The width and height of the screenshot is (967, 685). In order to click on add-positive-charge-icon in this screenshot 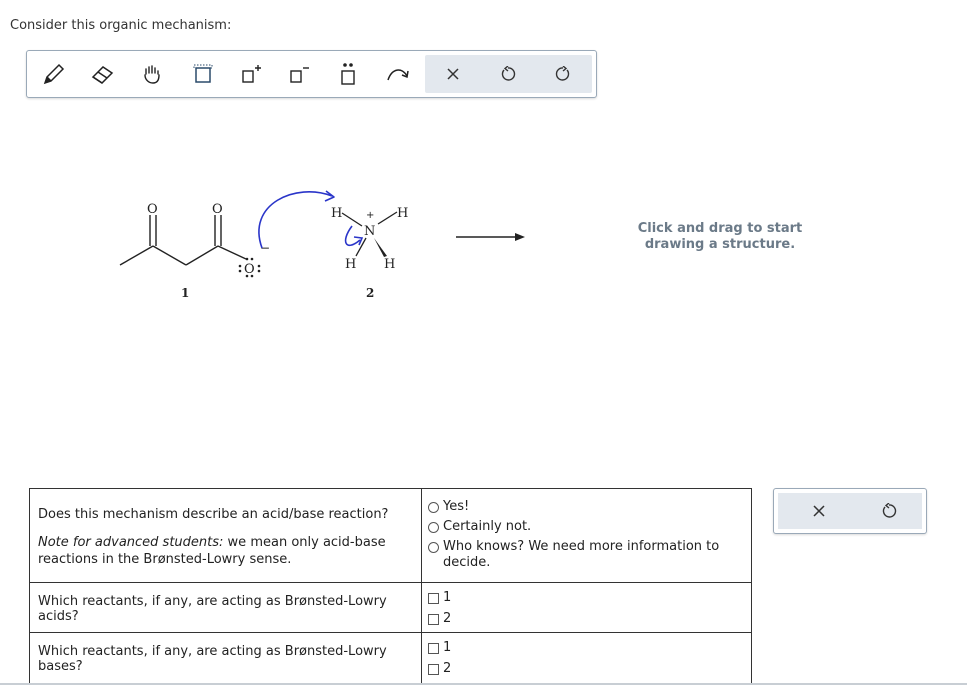, I will do `click(251, 74)`.